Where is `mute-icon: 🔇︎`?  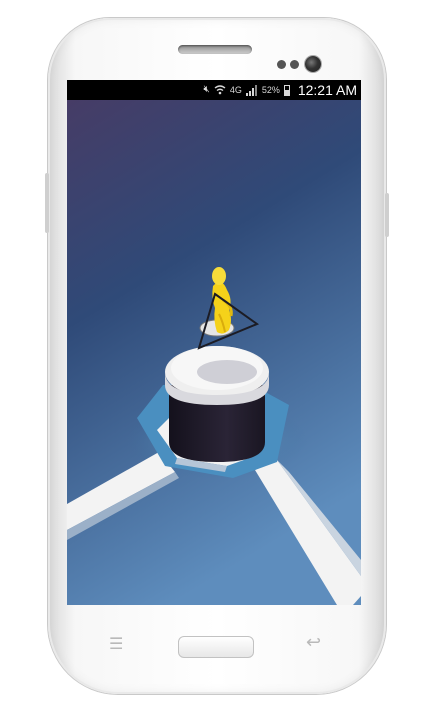 mute-icon: 🔇︎ is located at coordinates (206, 89).